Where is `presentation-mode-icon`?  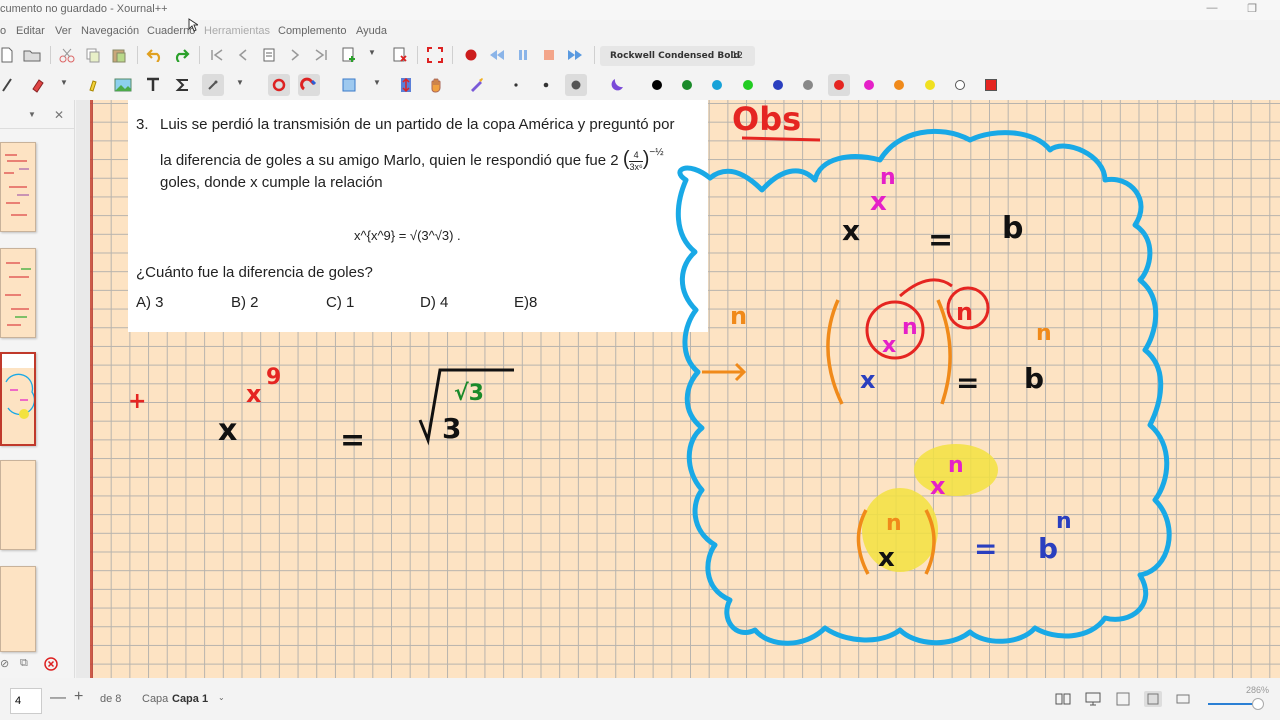 presentation-mode-icon is located at coordinates (1093, 699).